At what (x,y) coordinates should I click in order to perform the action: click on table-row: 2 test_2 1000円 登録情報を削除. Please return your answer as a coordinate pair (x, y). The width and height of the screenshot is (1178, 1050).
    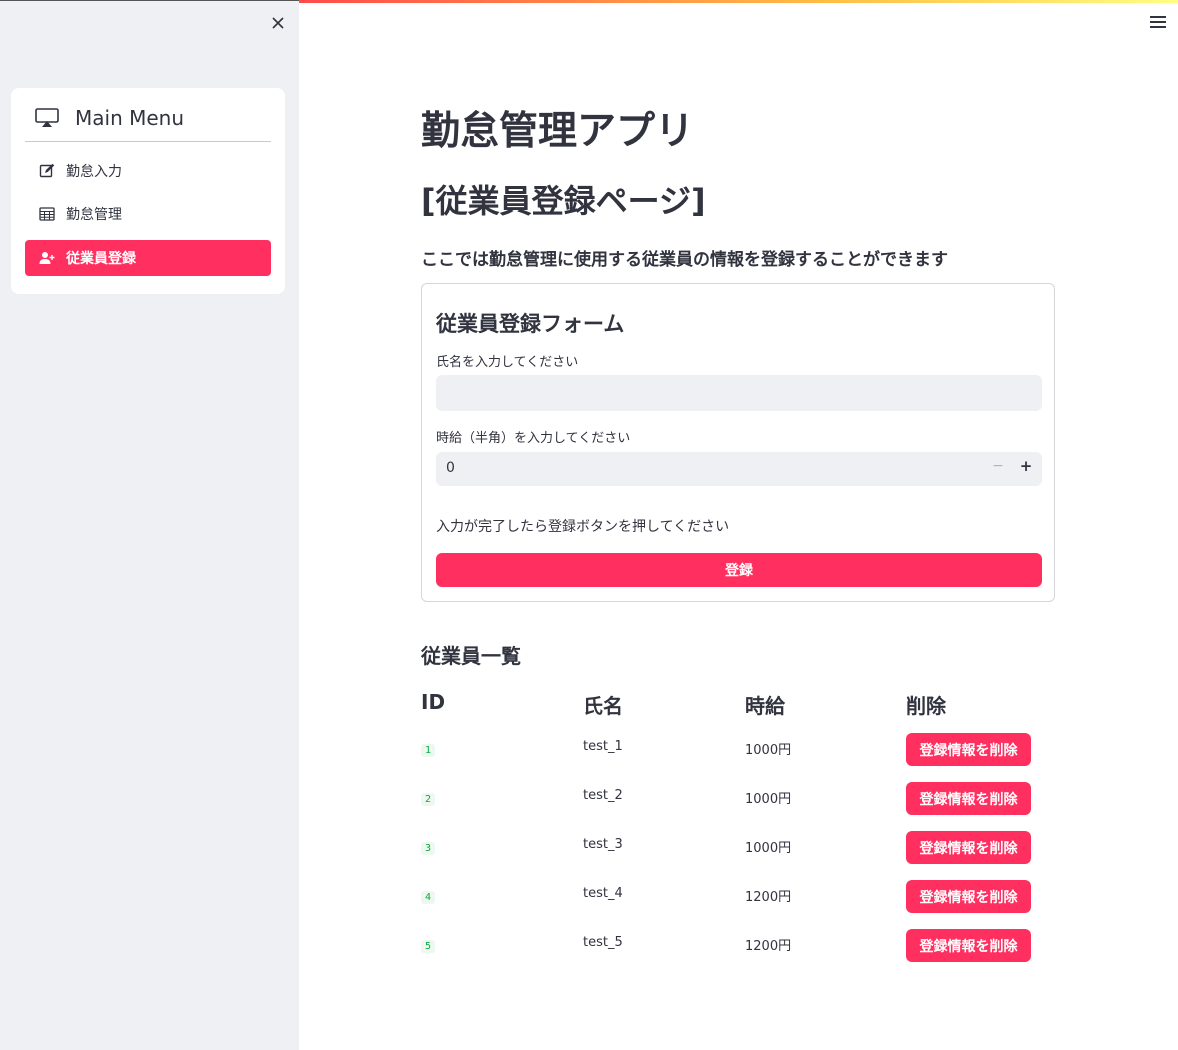
    Looking at the image, I should click on (738, 802).